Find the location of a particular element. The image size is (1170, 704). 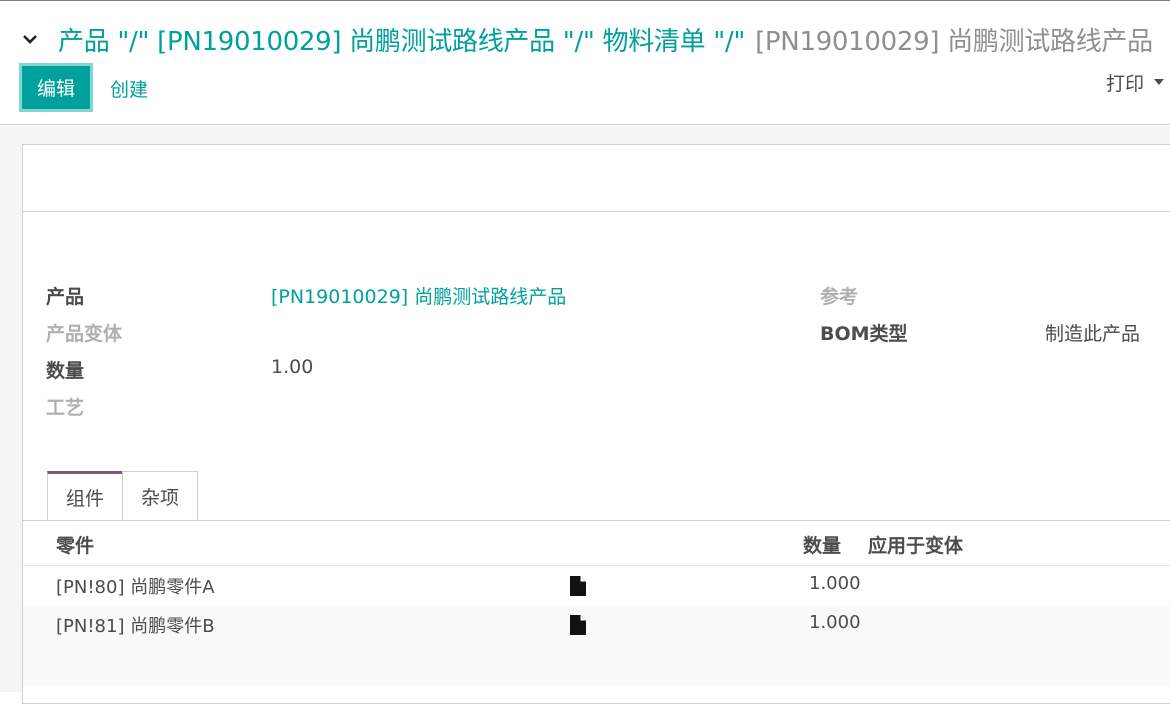

print-dropdown: 打印 is located at coordinates (1135, 82).